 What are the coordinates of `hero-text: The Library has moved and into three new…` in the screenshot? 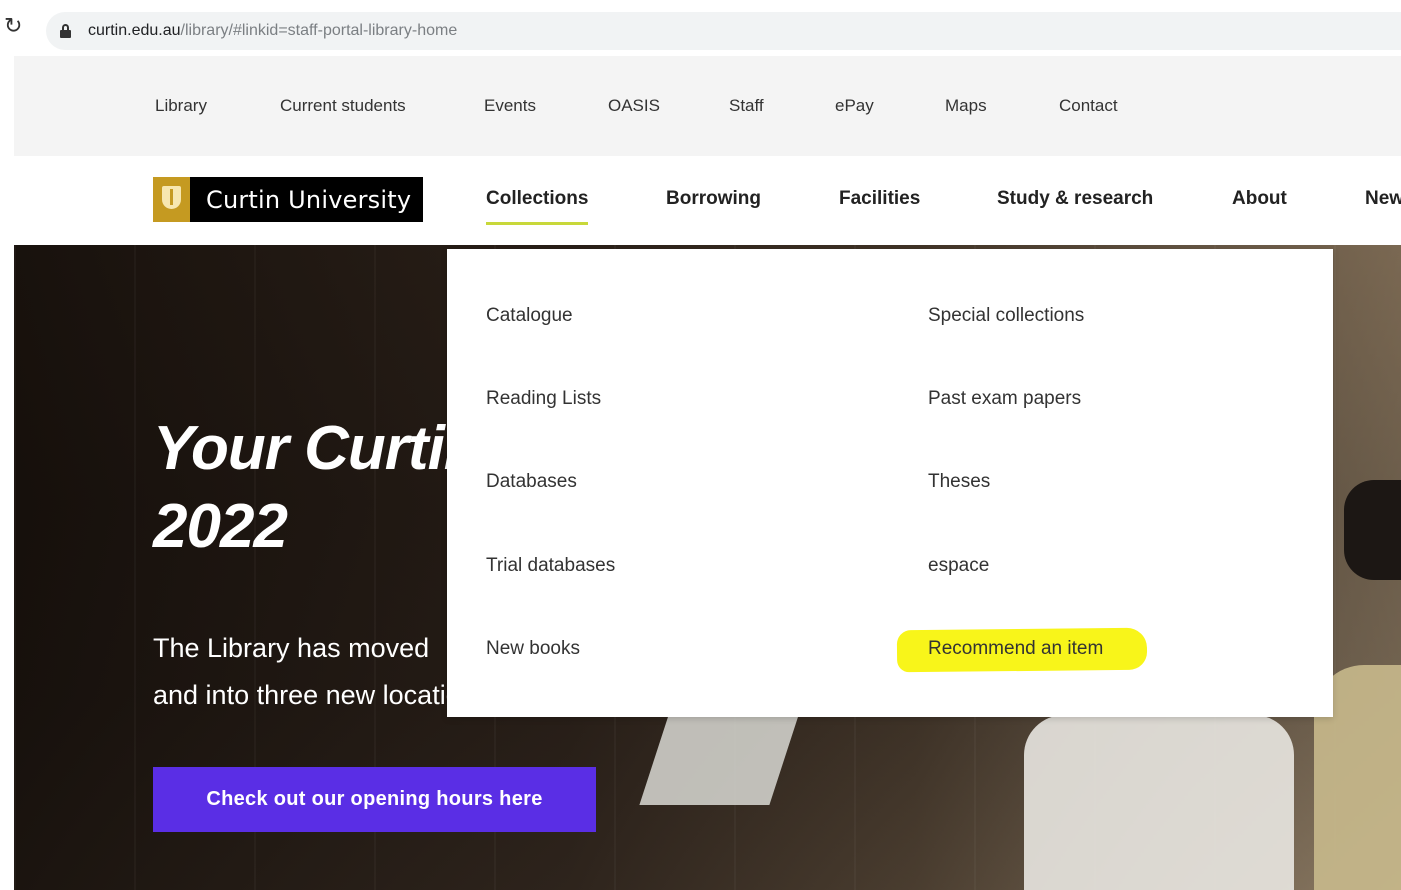 It's located at (321, 672).